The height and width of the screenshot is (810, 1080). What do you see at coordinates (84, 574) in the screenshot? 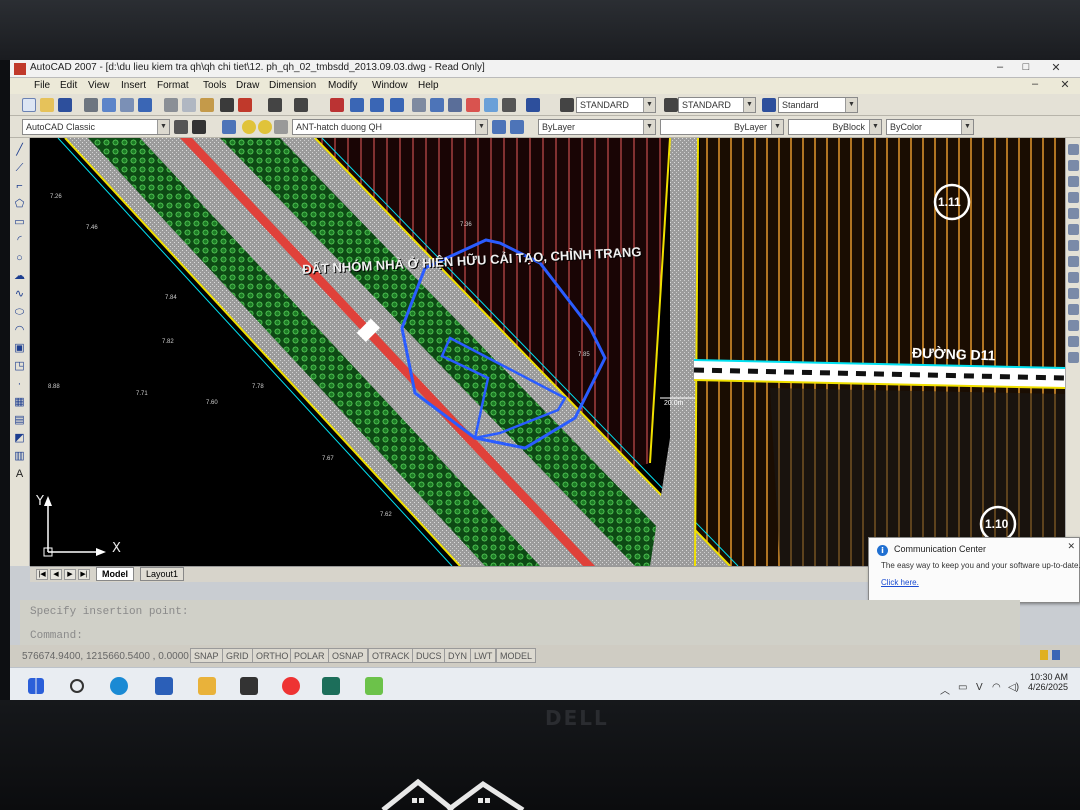
I see `last-tab-button: ▶|` at bounding box center [84, 574].